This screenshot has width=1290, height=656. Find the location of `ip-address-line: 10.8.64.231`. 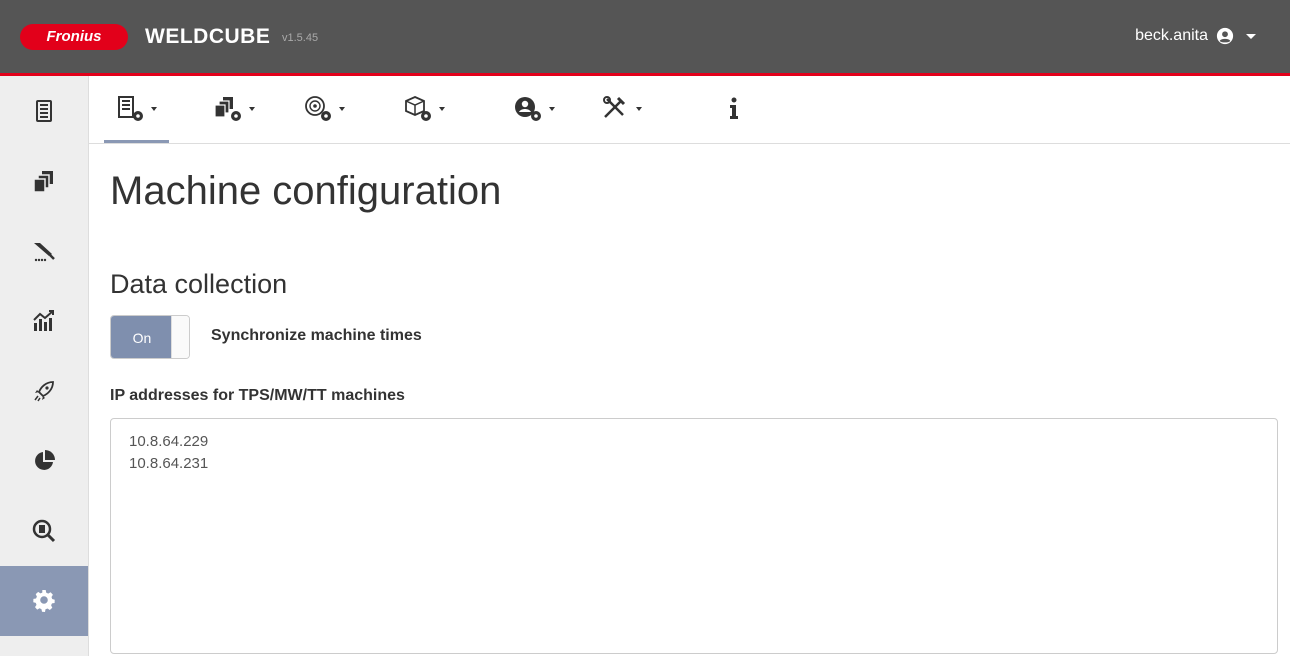

ip-address-line: 10.8.64.231 is located at coordinates (169, 463).